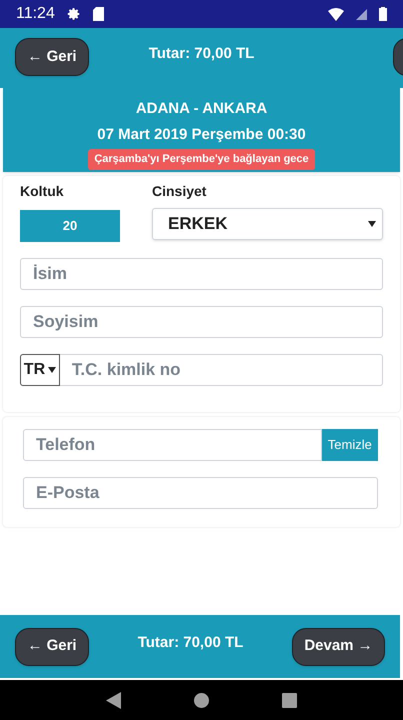 The height and width of the screenshot is (720, 403). What do you see at coordinates (172, 445) in the screenshot?
I see `phone-field: Telefon` at bounding box center [172, 445].